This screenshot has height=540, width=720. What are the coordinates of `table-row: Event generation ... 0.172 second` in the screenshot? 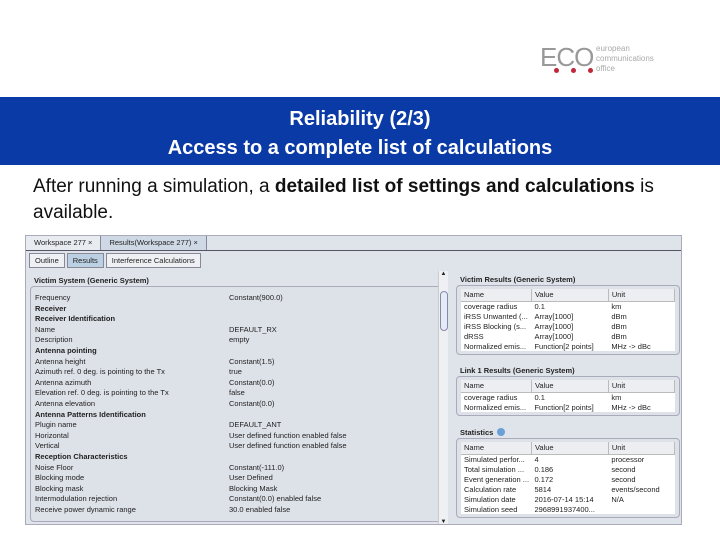 It's located at (568, 479).